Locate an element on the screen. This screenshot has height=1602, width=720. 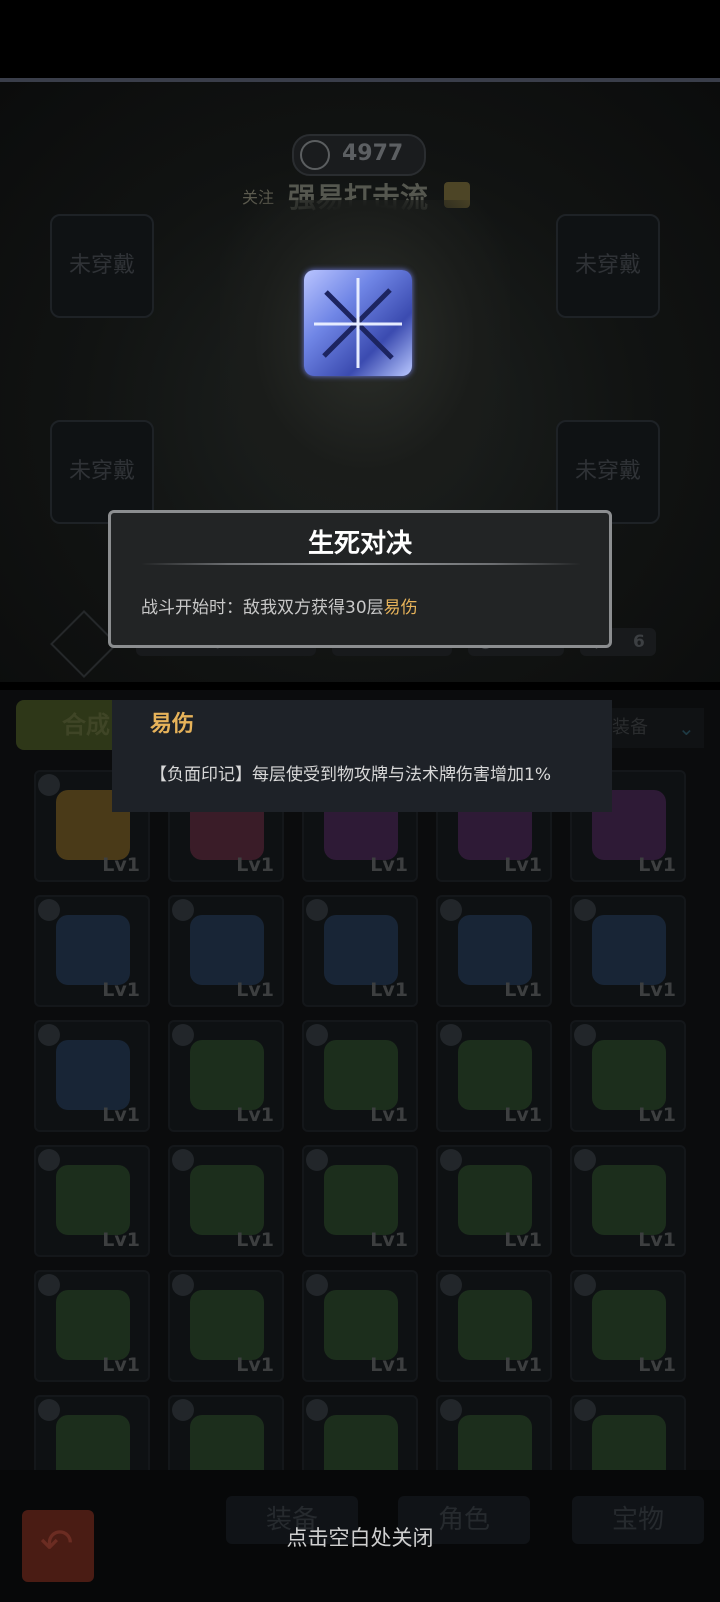
equip-slot-bottom-right: 未穿戴 is located at coordinates (608, 472).